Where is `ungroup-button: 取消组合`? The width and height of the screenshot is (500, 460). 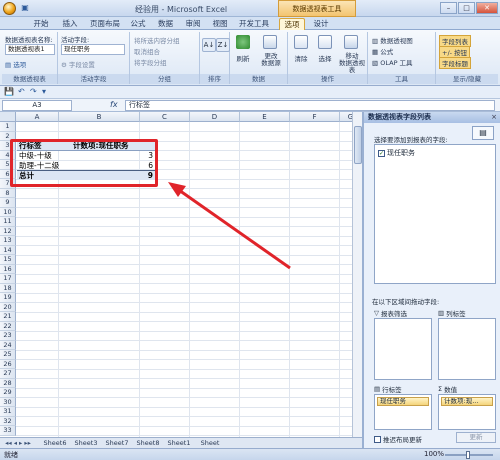 ungroup-button: 取消组合 is located at coordinates (147, 51).